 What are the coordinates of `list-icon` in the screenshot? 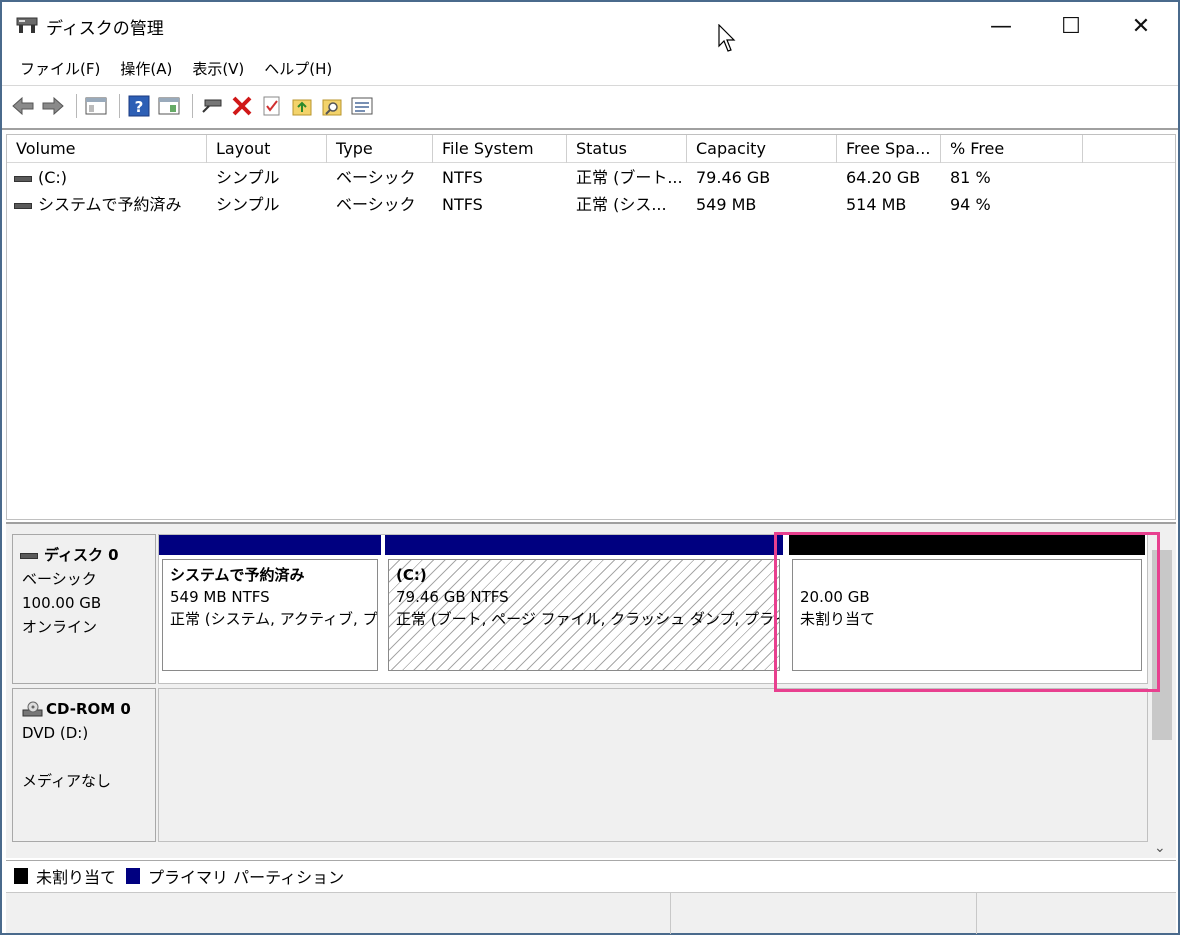 It's located at (362, 106).